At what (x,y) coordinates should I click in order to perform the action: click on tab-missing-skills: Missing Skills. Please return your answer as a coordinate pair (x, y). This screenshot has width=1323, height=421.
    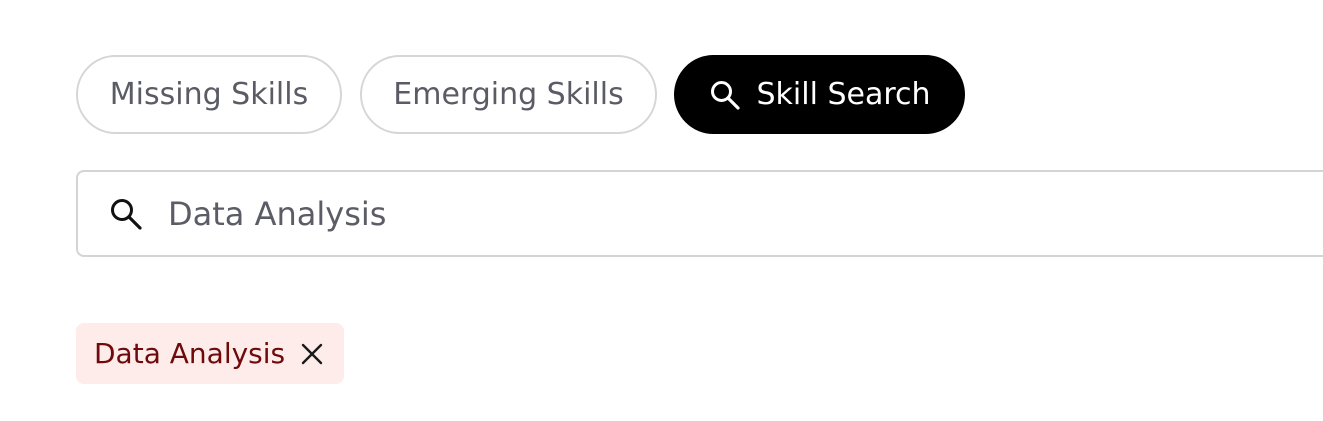
    Looking at the image, I should click on (209, 94).